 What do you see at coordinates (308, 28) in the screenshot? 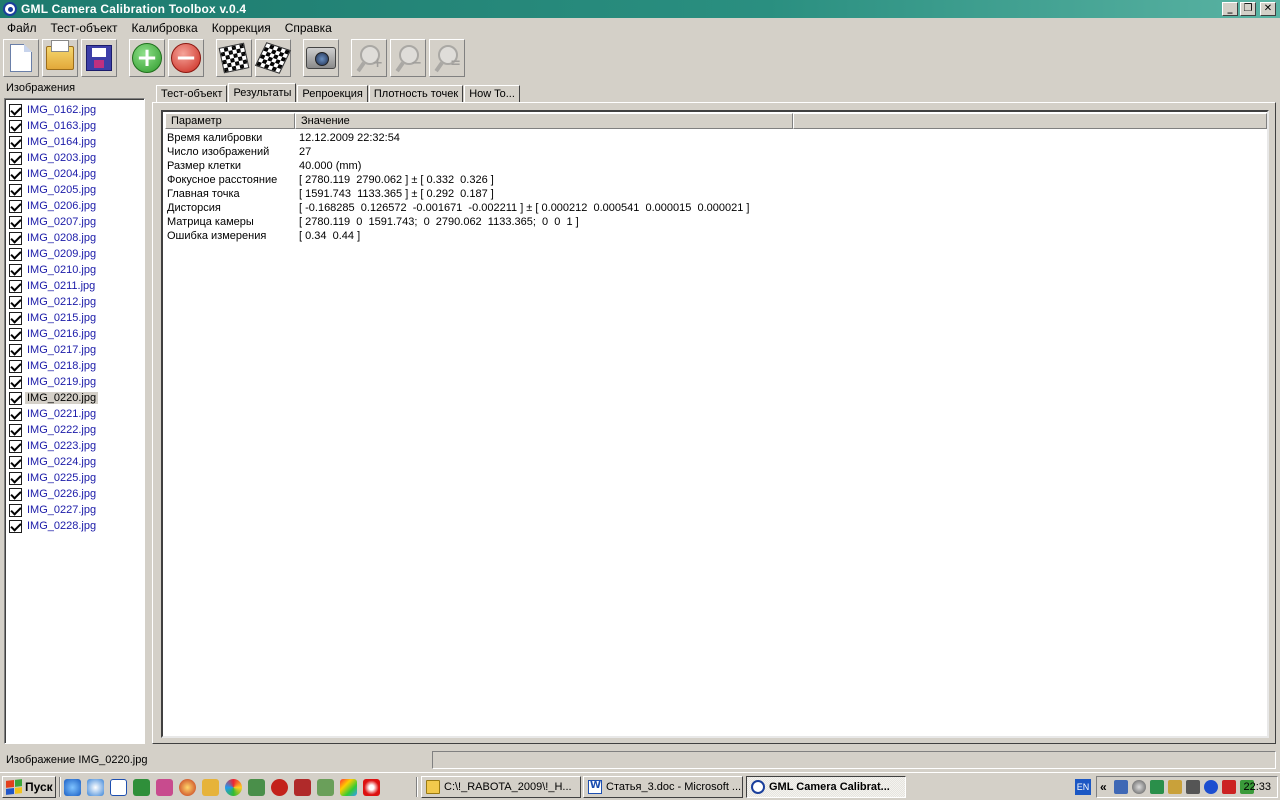
I see `menu-help: Справка` at bounding box center [308, 28].